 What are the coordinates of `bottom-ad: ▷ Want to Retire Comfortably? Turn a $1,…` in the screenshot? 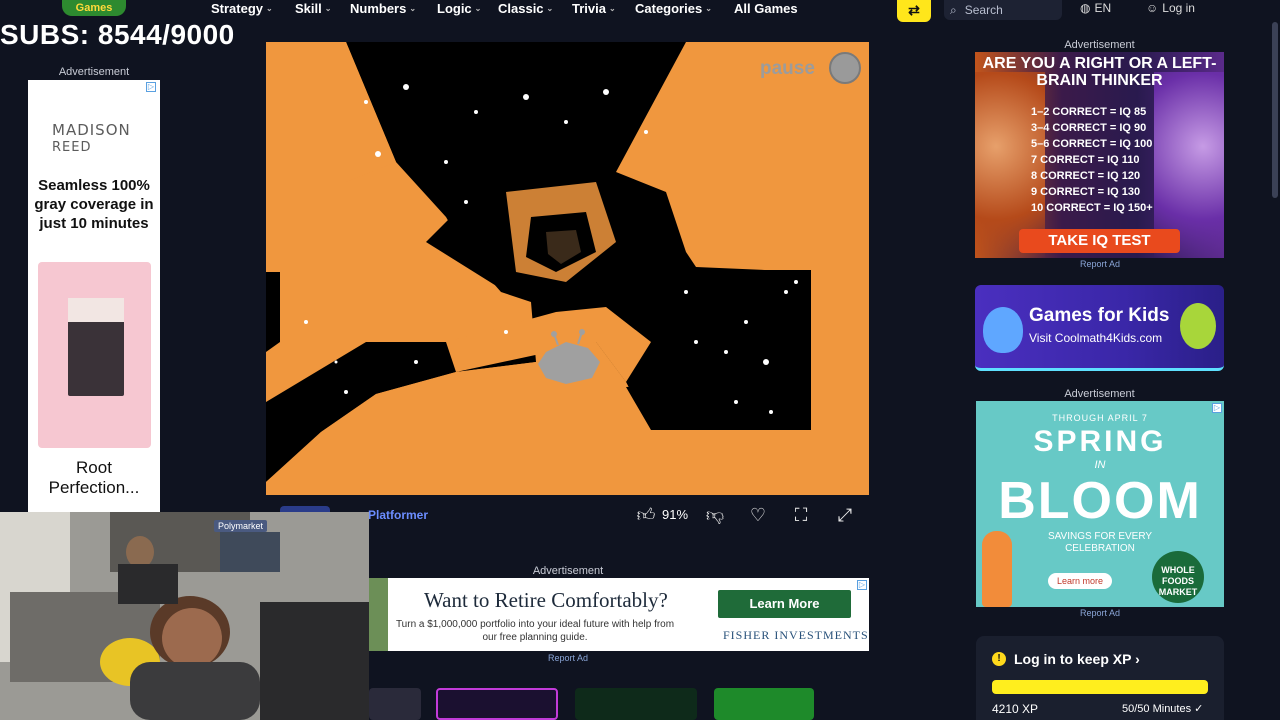 It's located at (618, 614).